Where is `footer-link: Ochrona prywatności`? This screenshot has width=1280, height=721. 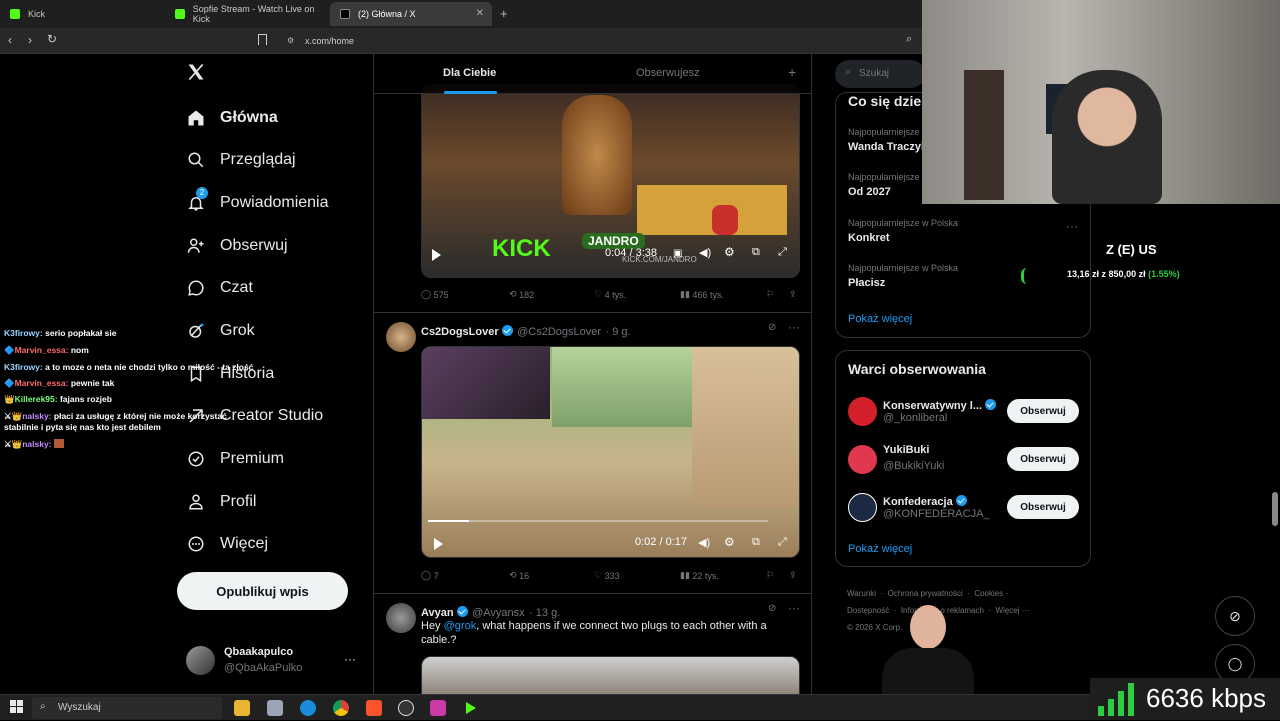
footer-link: Ochrona prywatności is located at coordinates (925, 593).